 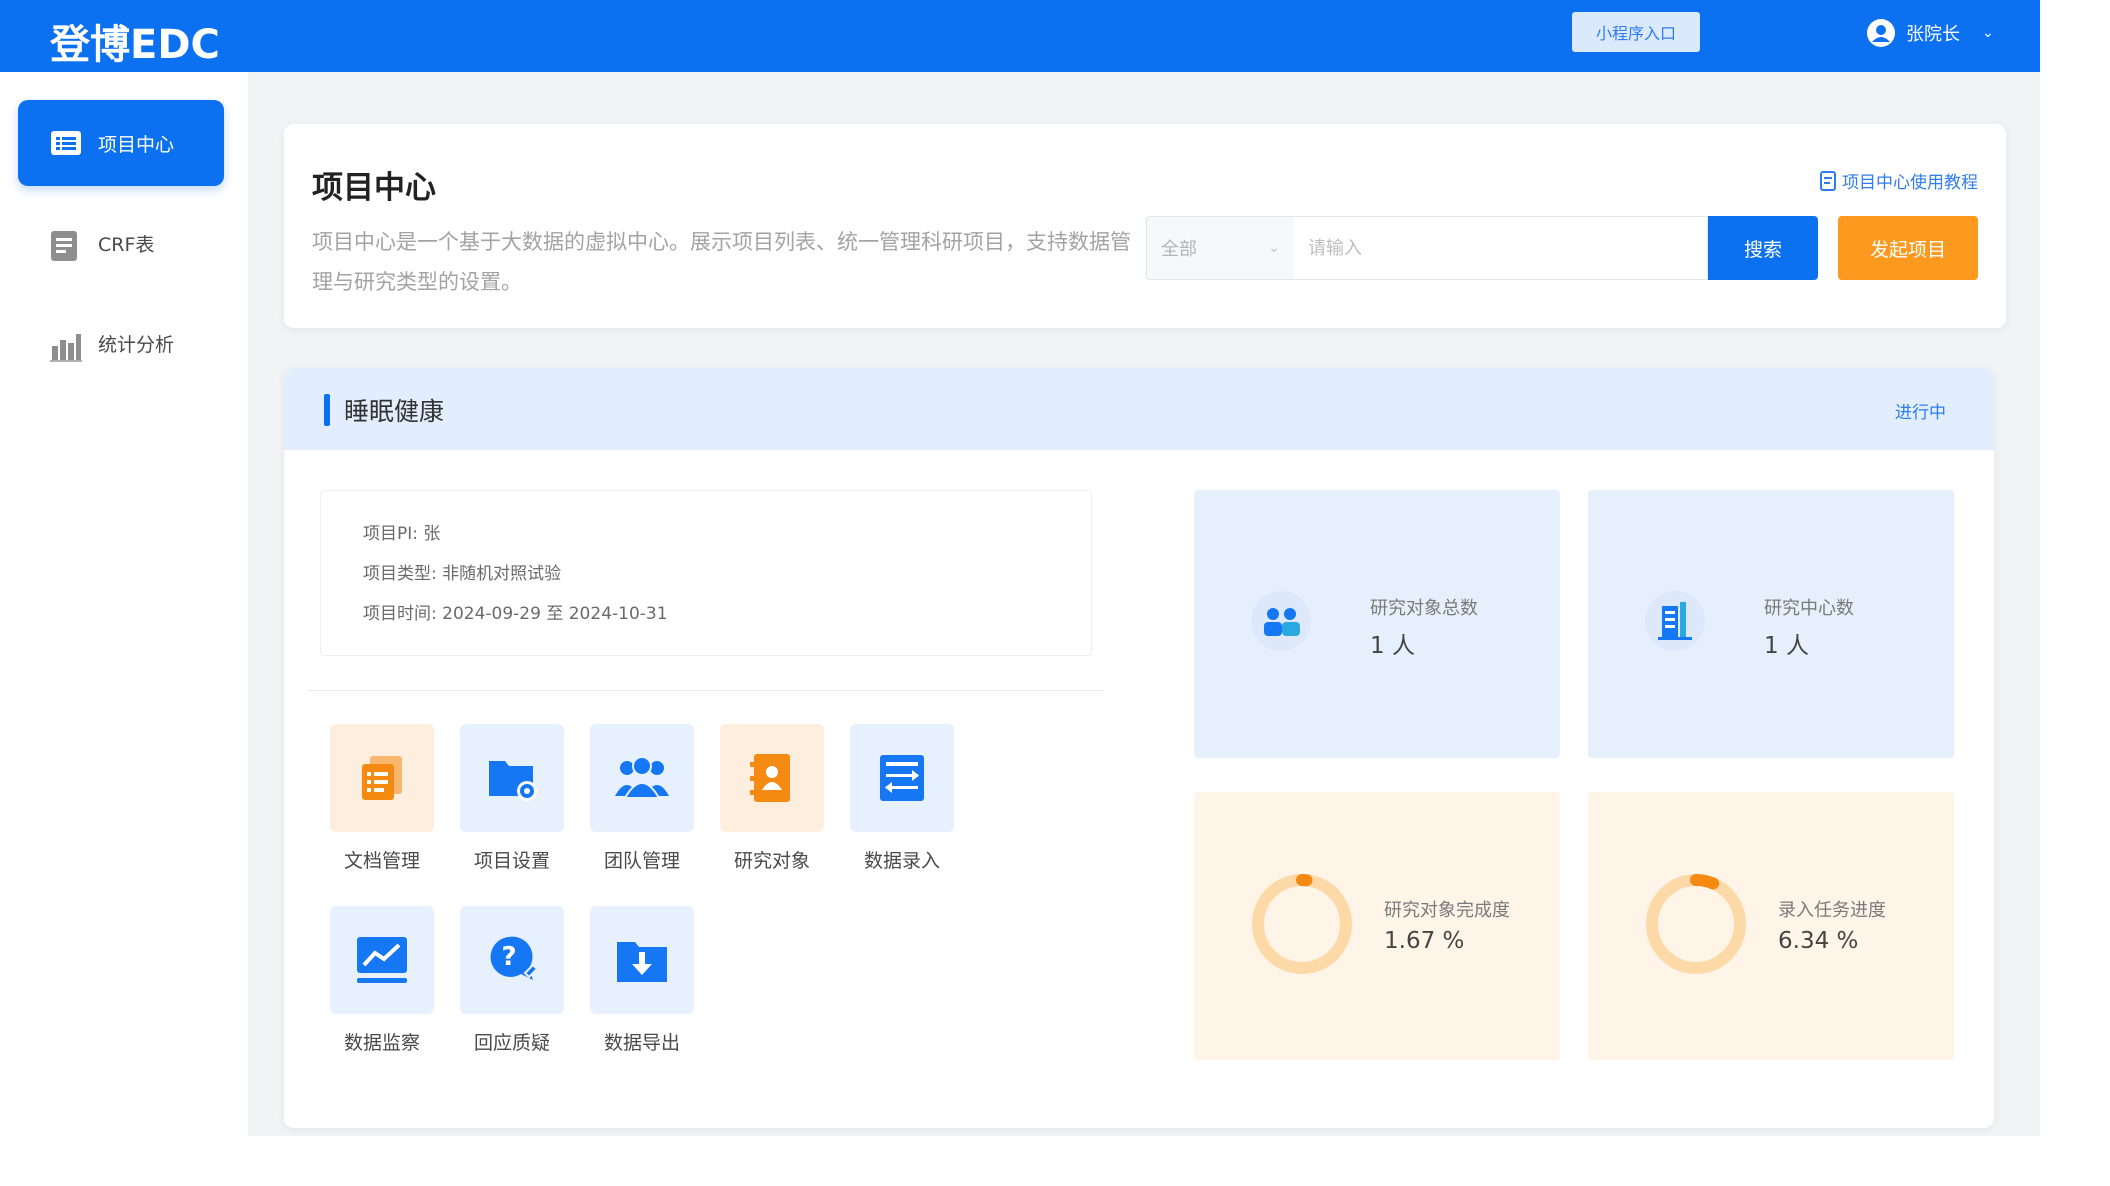 I want to click on stat-subject-total: 研究对象总数 1 人, so click(x=1377, y=624).